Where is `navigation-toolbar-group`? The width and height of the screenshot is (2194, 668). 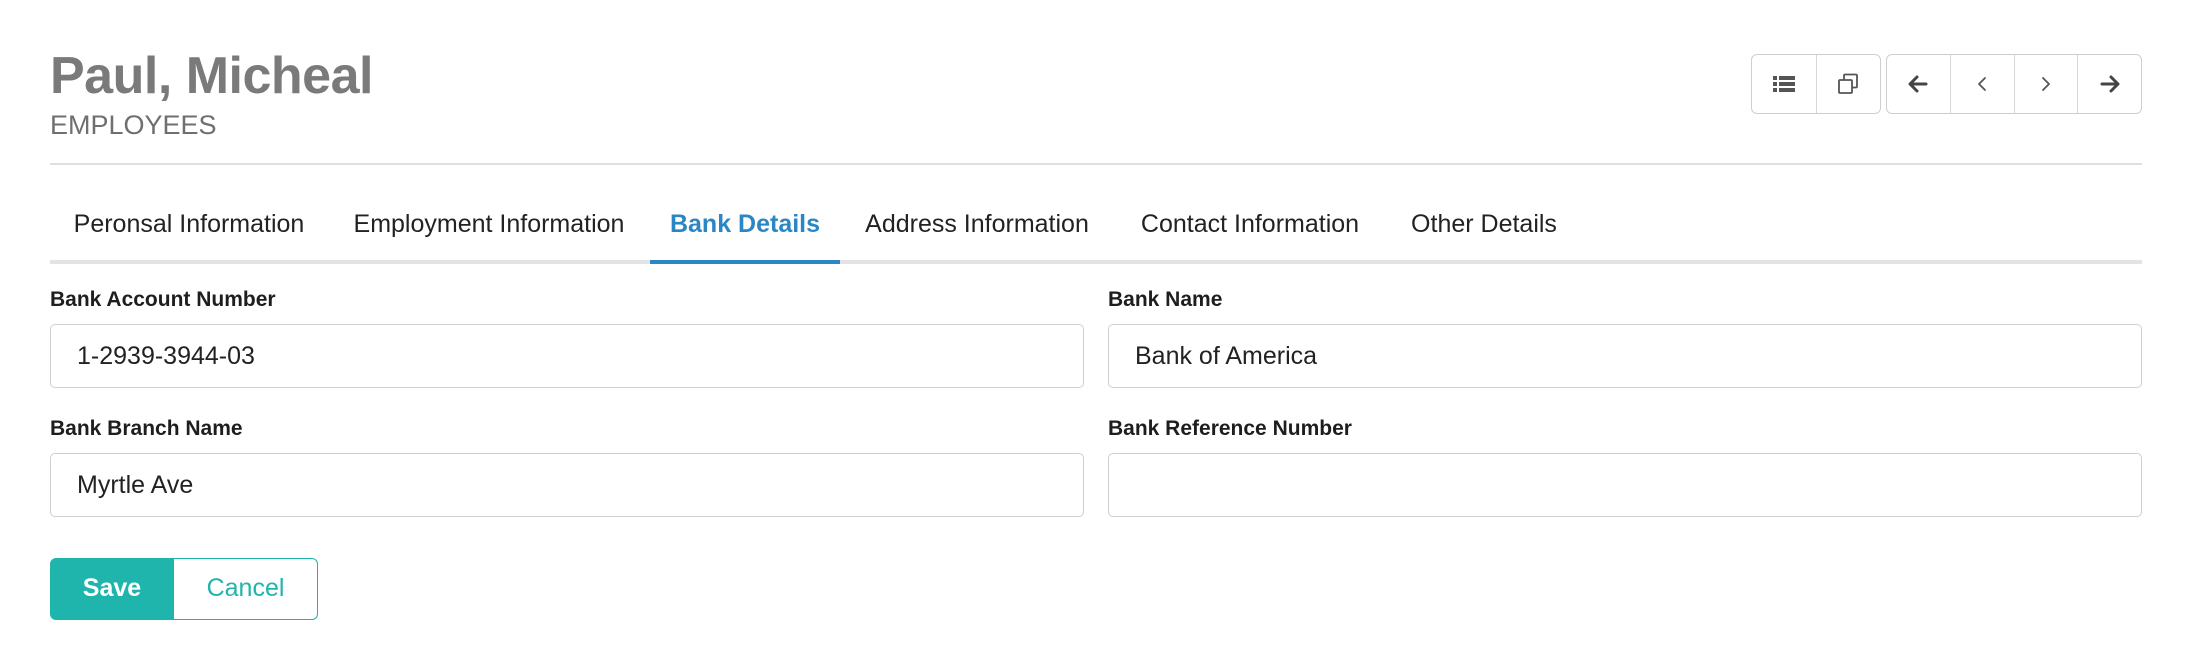 navigation-toolbar-group is located at coordinates (2014, 84).